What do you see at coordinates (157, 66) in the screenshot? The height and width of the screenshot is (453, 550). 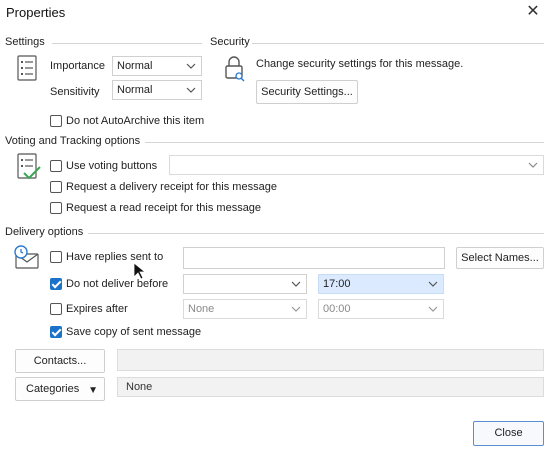 I see `importance-select: Normal` at bounding box center [157, 66].